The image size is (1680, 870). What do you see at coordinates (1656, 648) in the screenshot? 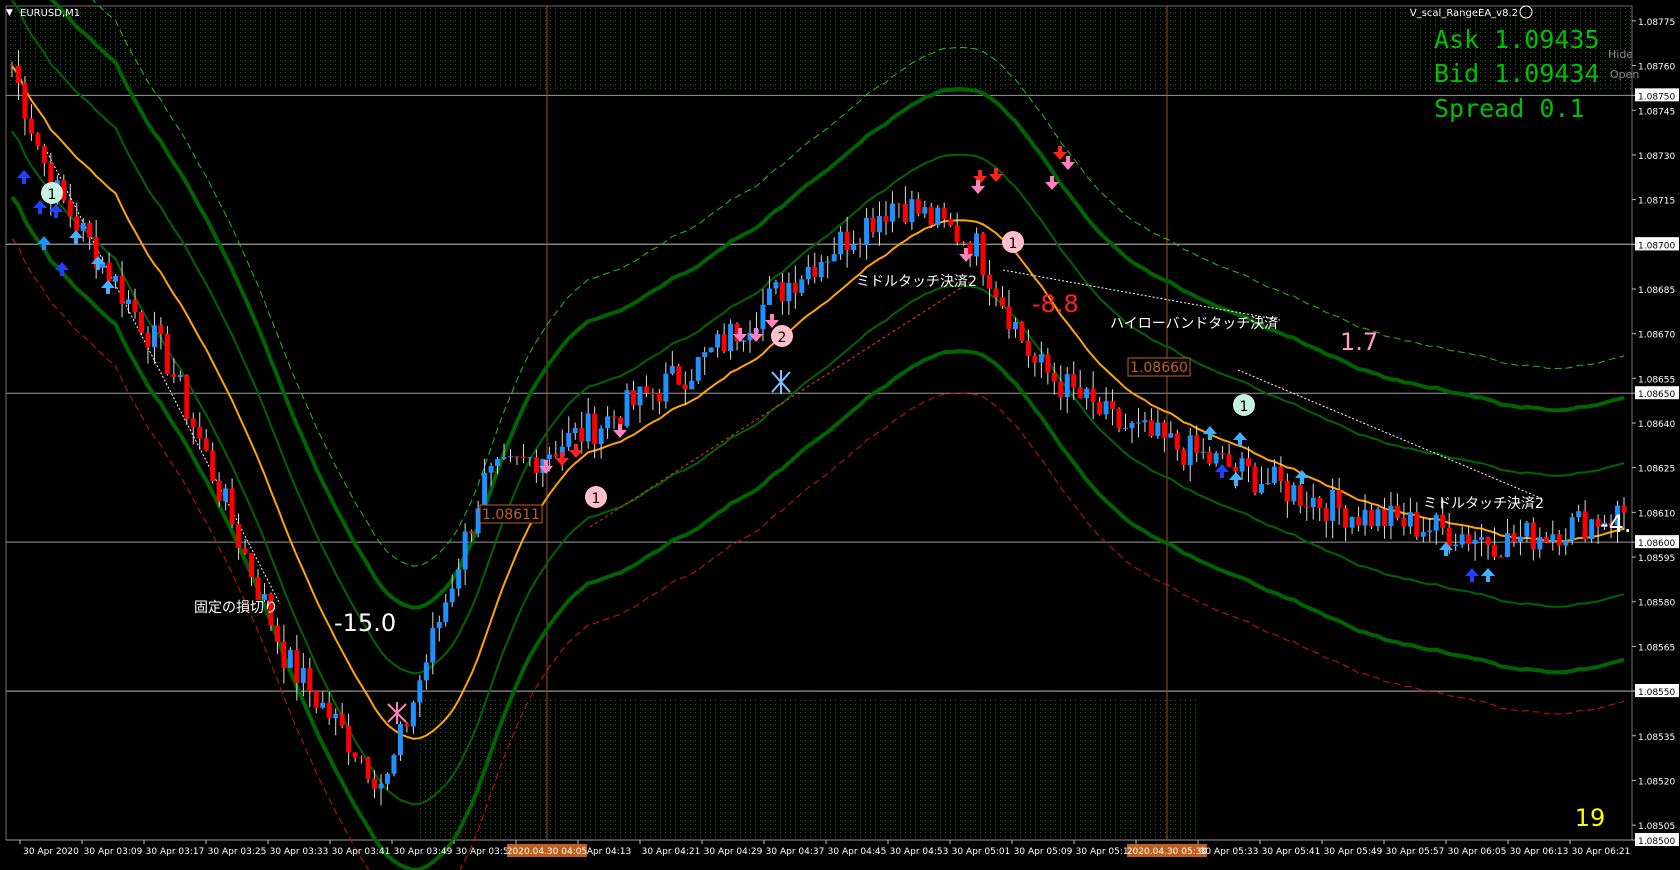
I see `price-tick-label: 1.08565` at bounding box center [1656, 648].